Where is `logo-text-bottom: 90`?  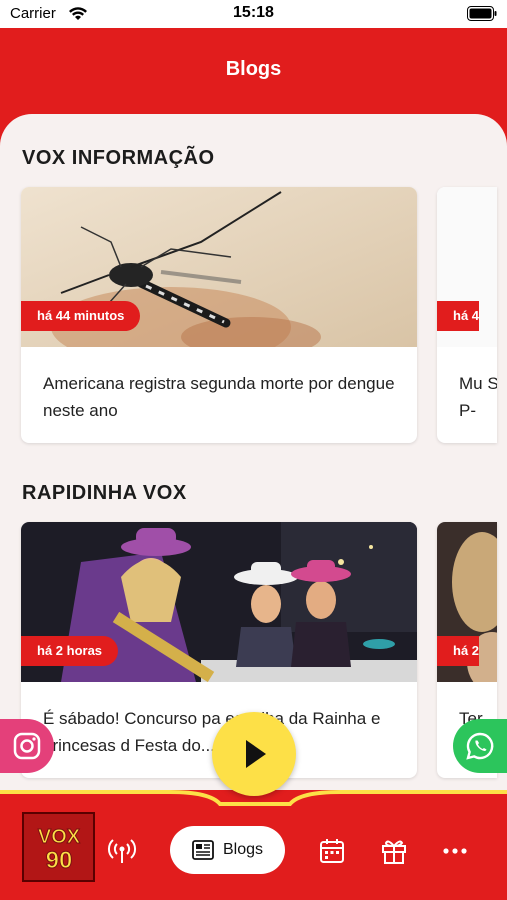
logo-text-bottom: 90 is located at coordinates (58, 860).